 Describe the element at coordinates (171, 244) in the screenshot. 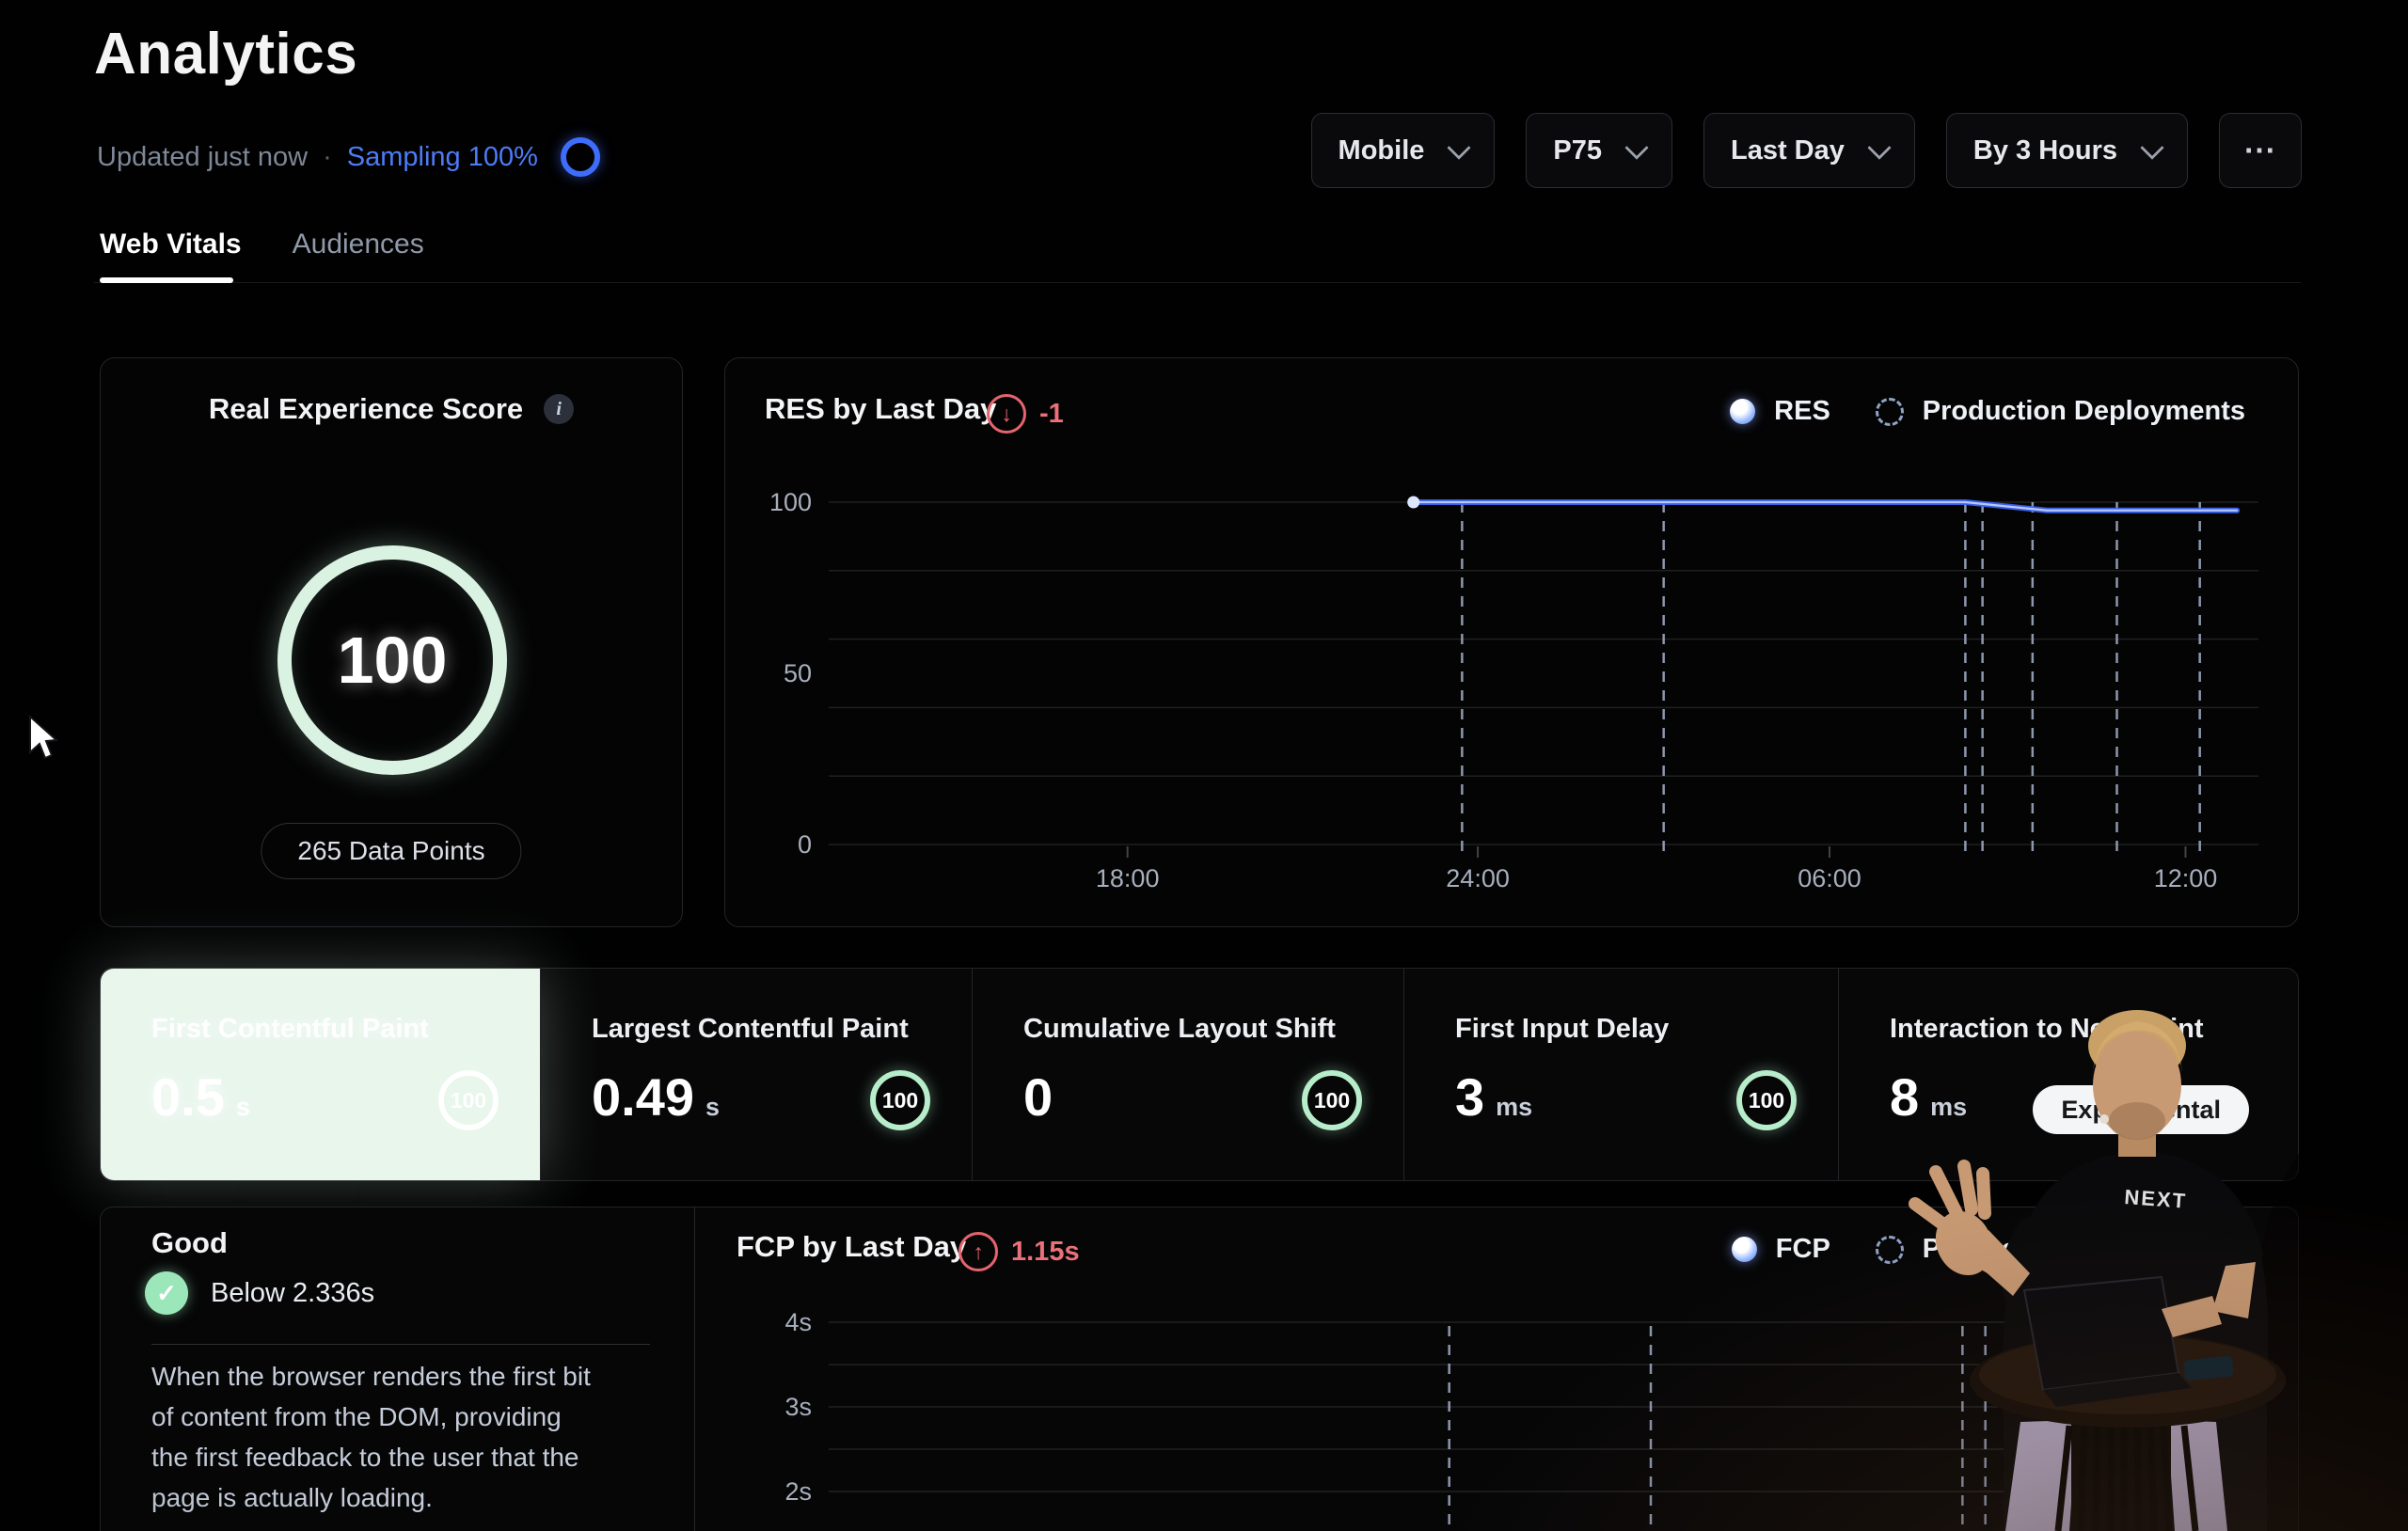

I see `tab-web-vitals: Web Vitals` at that location.